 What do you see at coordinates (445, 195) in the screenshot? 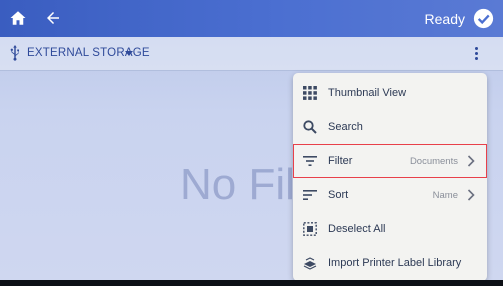
I see `sort-value: Name` at bounding box center [445, 195].